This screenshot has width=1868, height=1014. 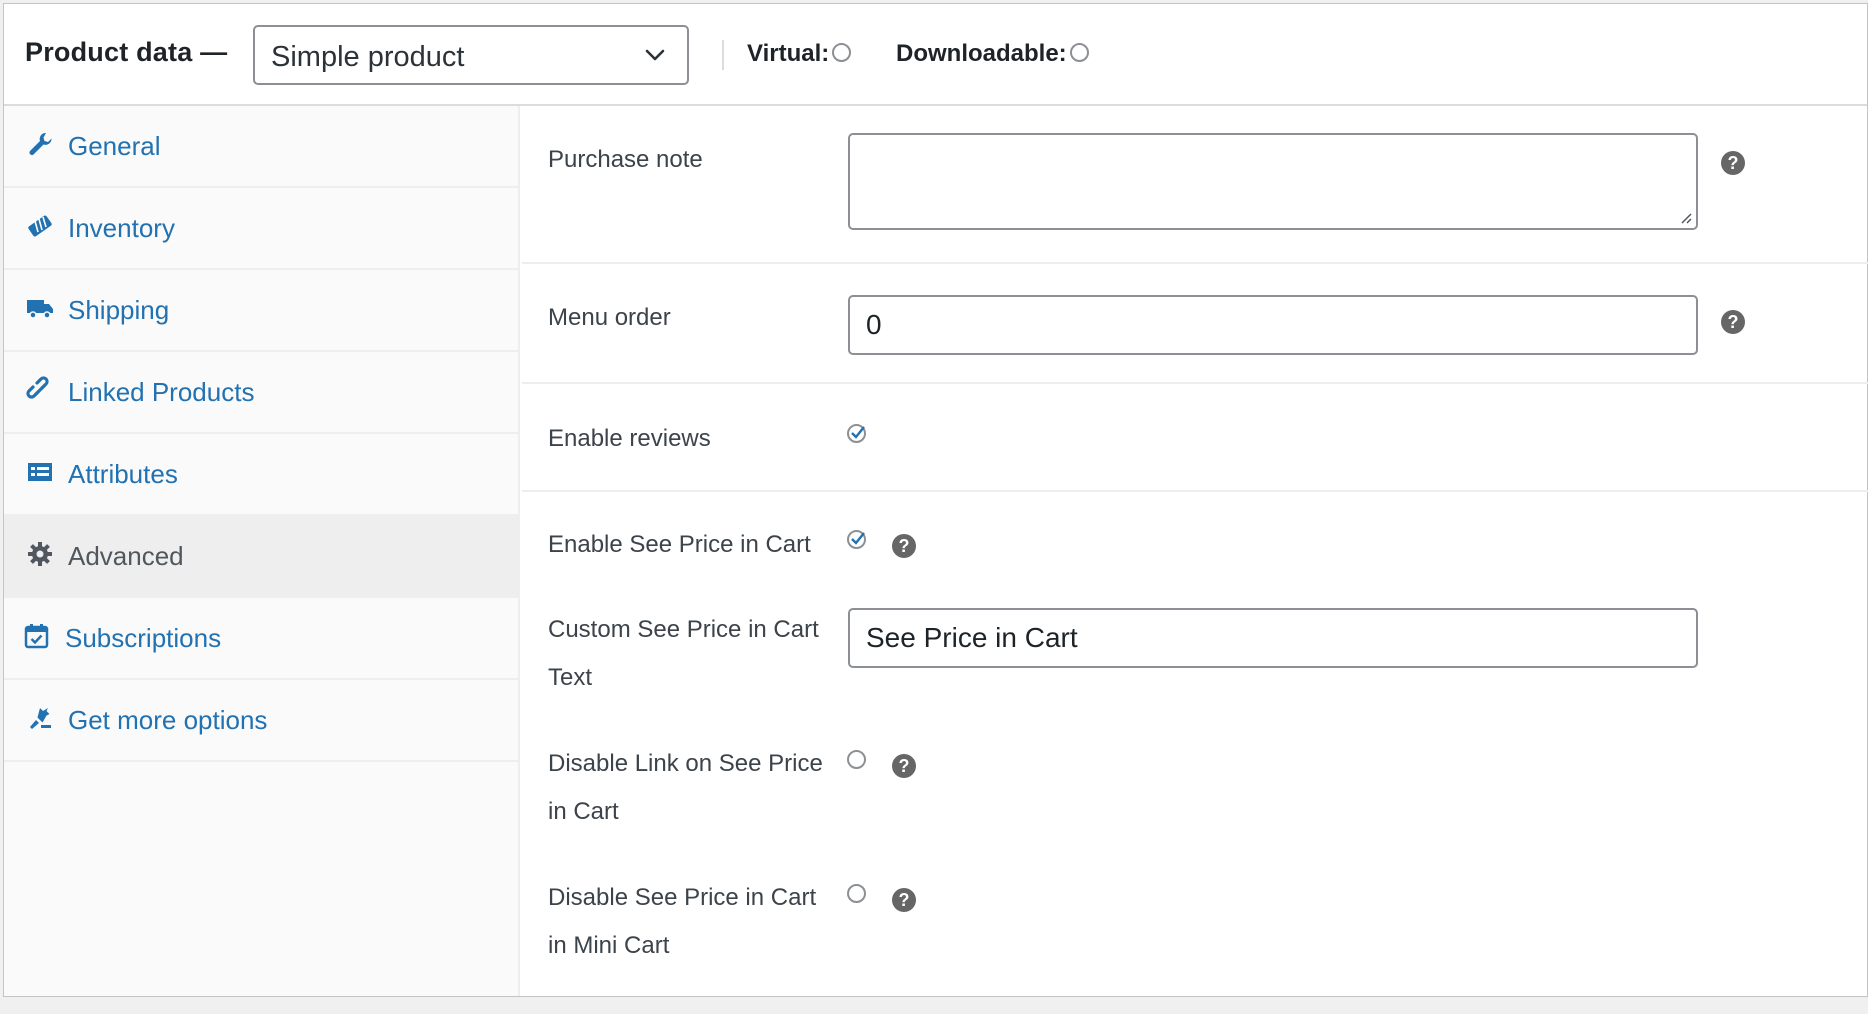 What do you see at coordinates (262, 475) in the screenshot?
I see `tab-attributes: Attributes` at bounding box center [262, 475].